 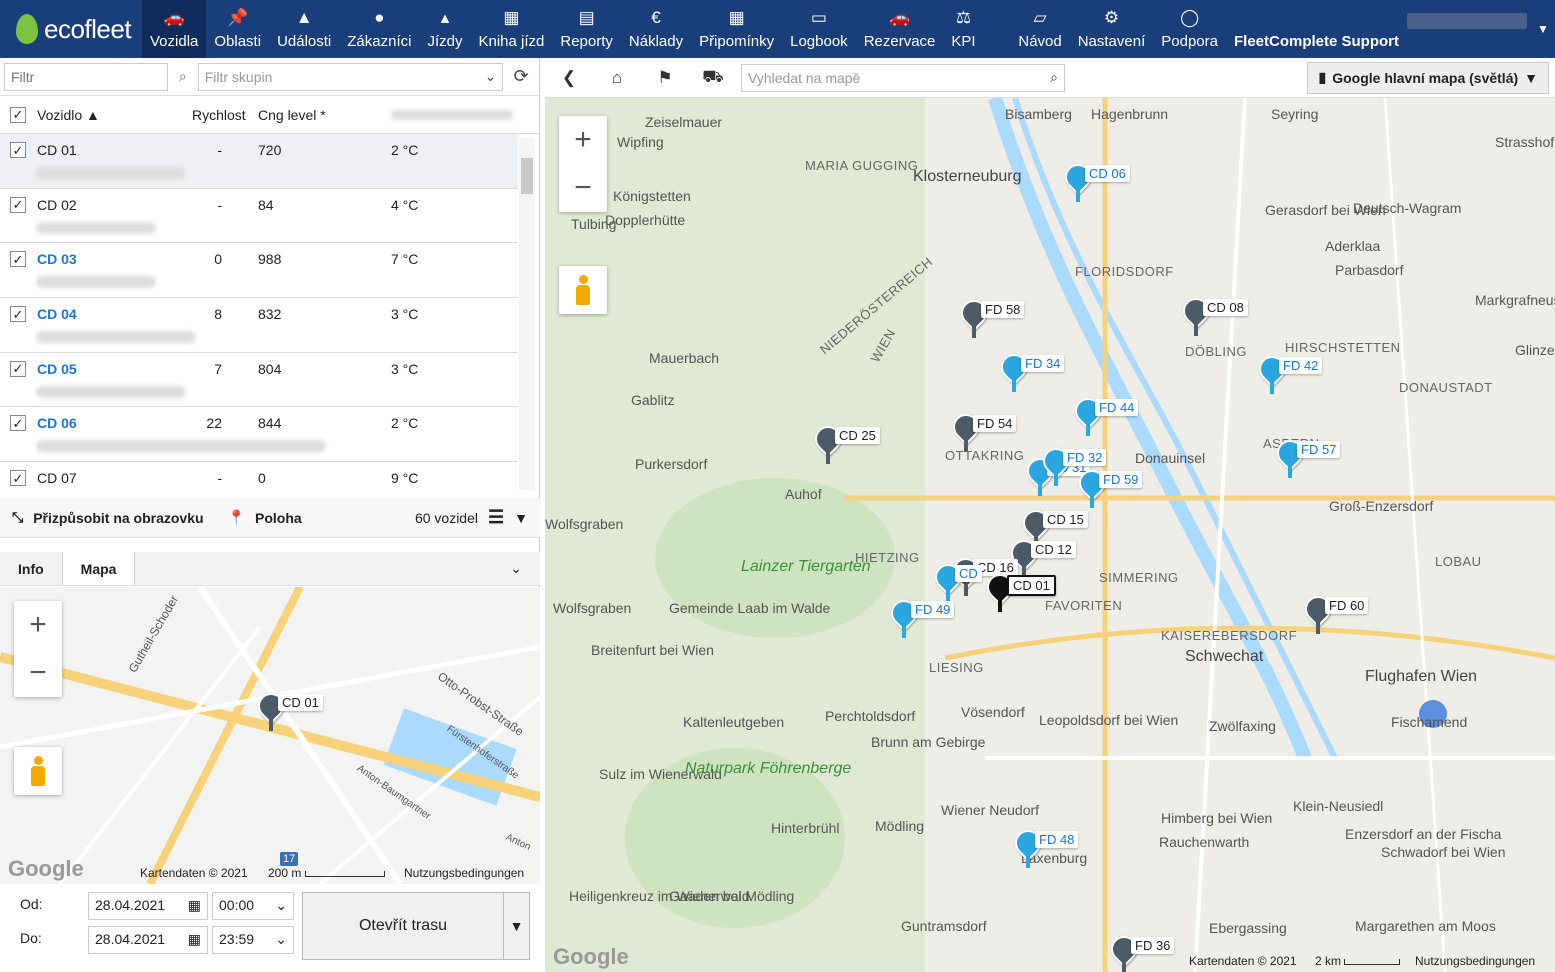 I want to click on to-time-select: 23:59 ⌄, so click(x=253, y=940).